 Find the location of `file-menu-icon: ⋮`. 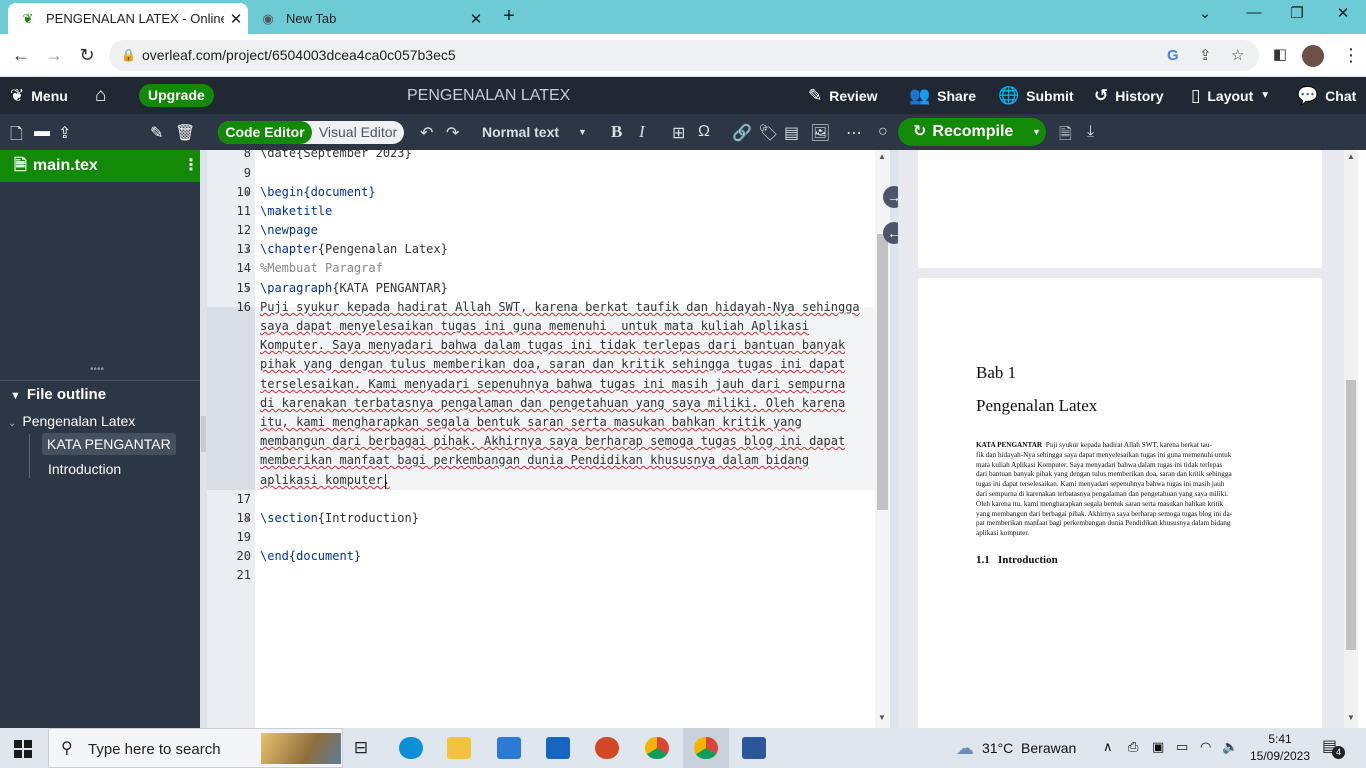

file-menu-icon: ⋮ is located at coordinates (191, 166).